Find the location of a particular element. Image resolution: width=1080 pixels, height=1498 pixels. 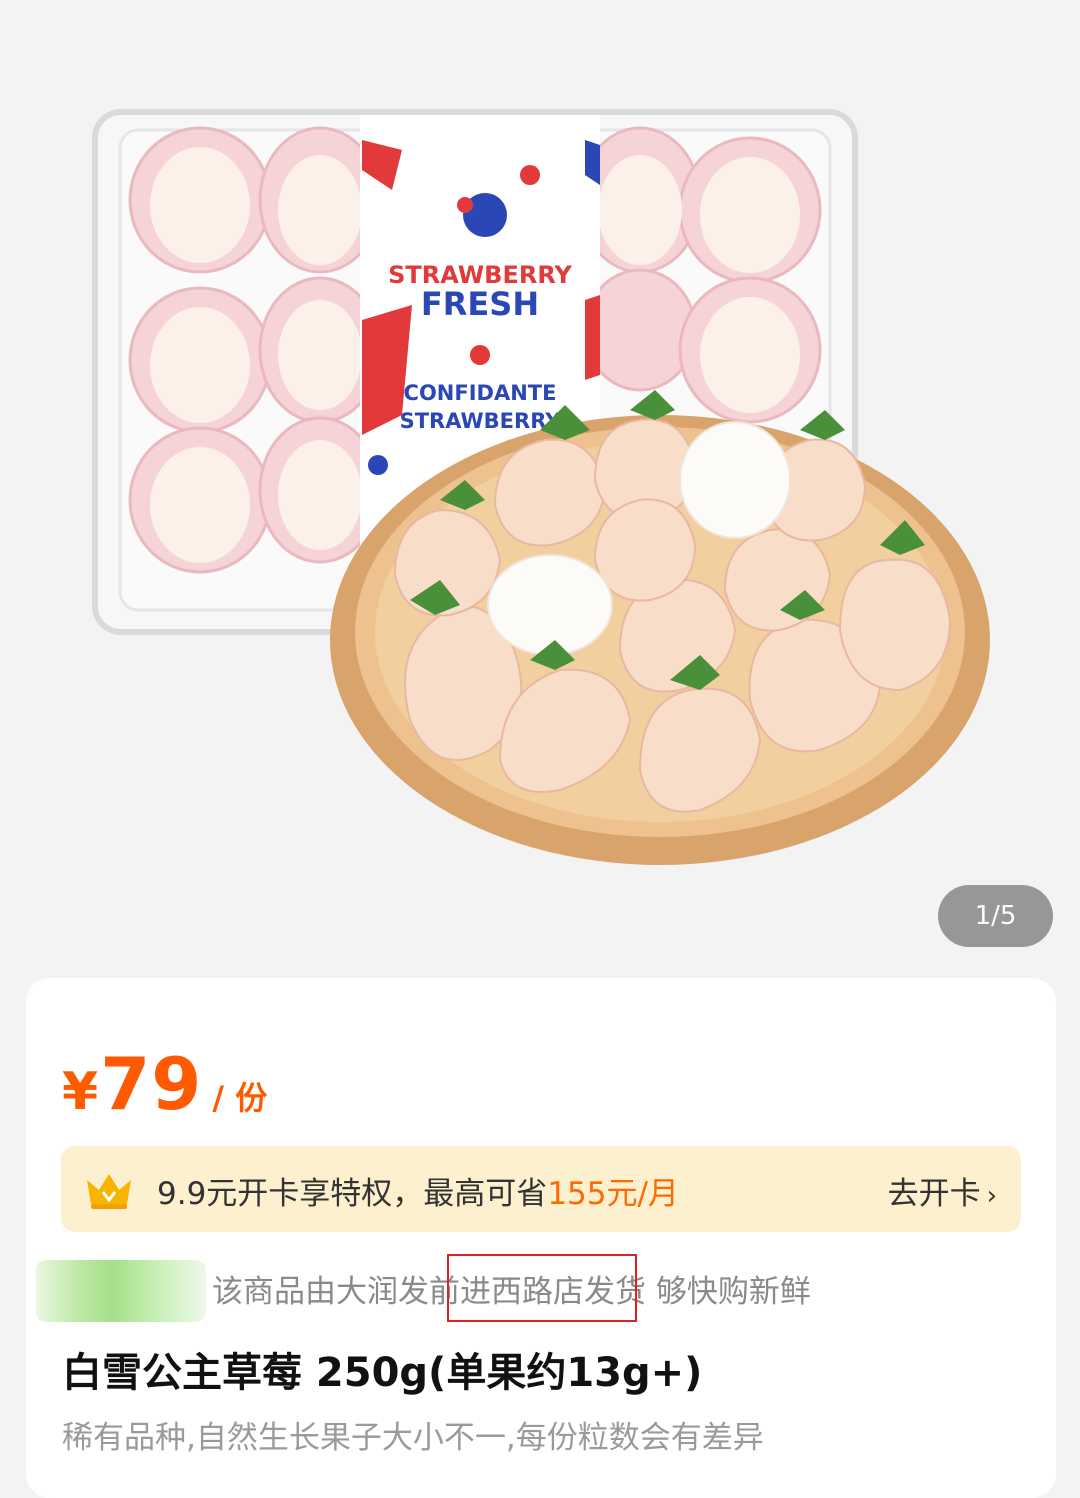

price-unit: / 份 is located at coordinates (240, 1098).